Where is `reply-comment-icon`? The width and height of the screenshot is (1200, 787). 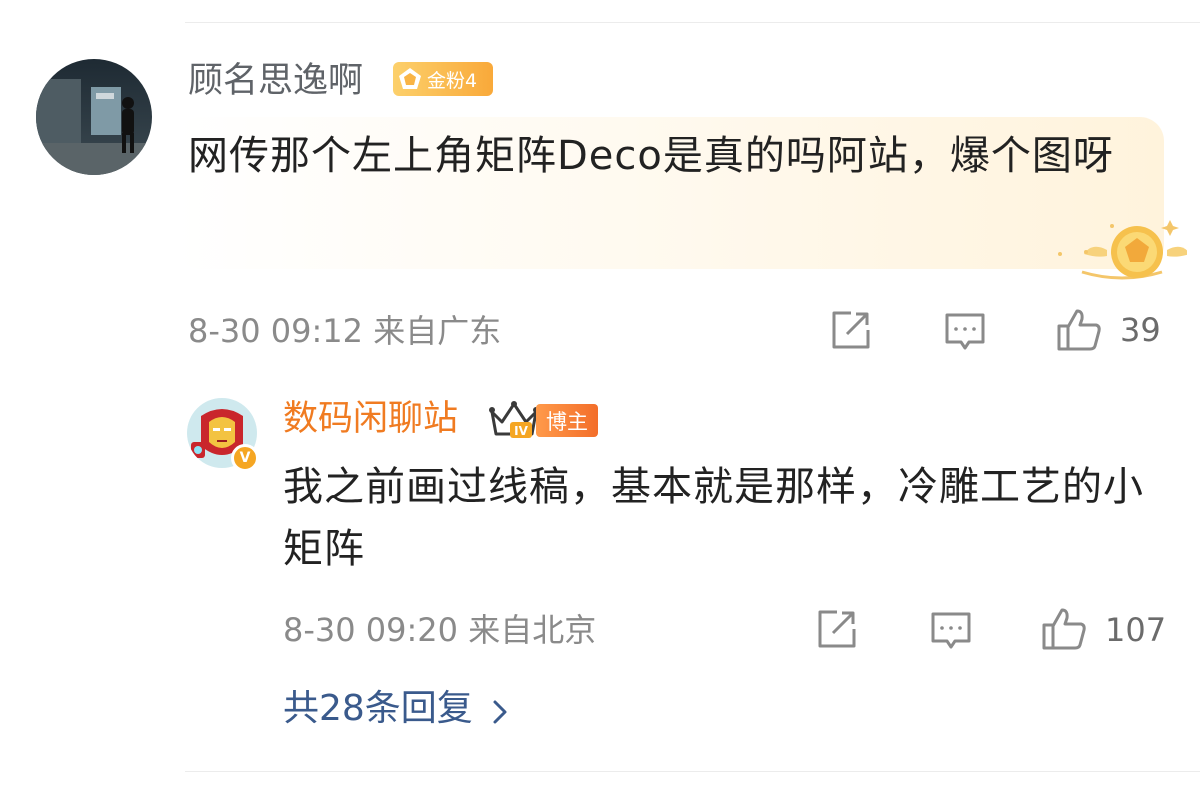 reply-comment-icon is located at coordinates (951, 631).